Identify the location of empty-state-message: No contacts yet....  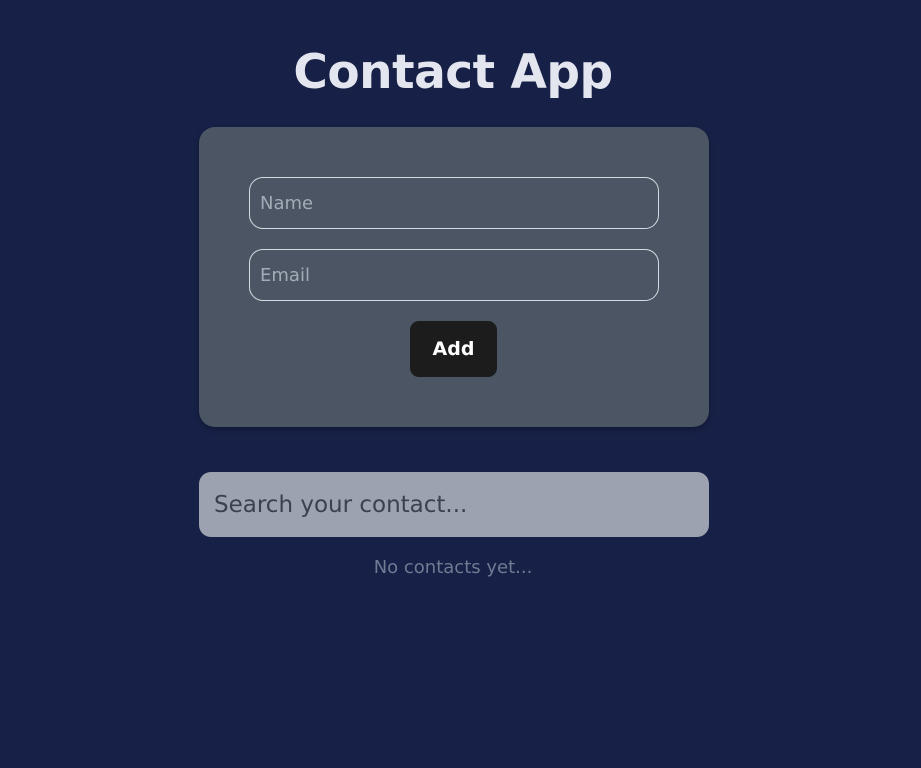
(453, 567).